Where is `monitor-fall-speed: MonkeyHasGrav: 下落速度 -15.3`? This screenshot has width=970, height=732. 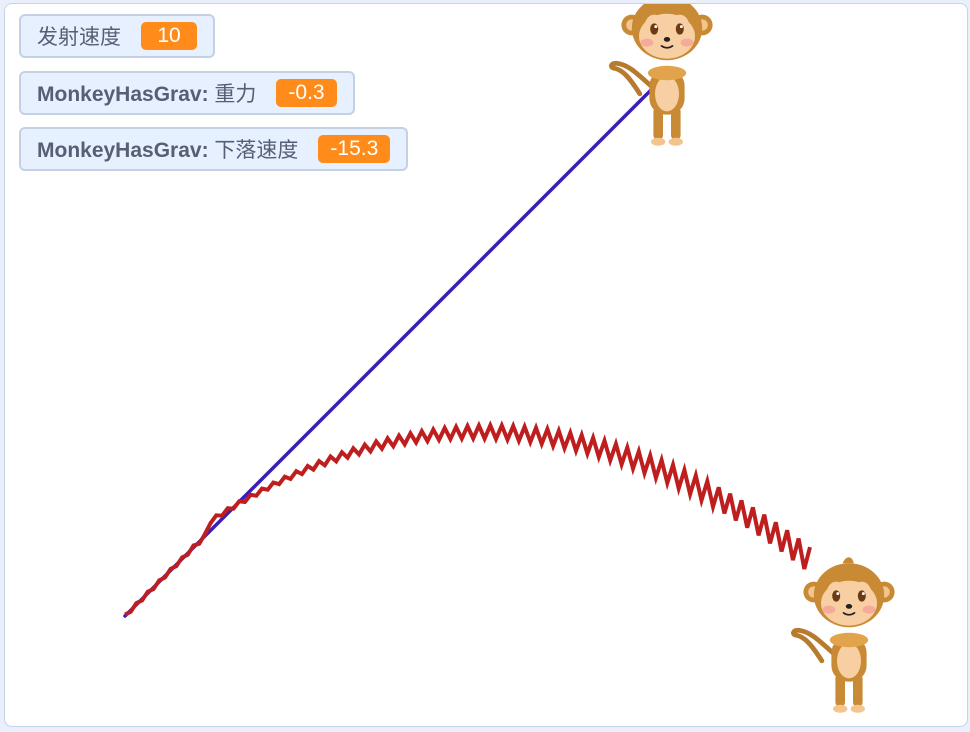
monitor-fall-speed: MonkeyHasGrav: 下落速度 -15.3 is located at coordinates (214, 149).